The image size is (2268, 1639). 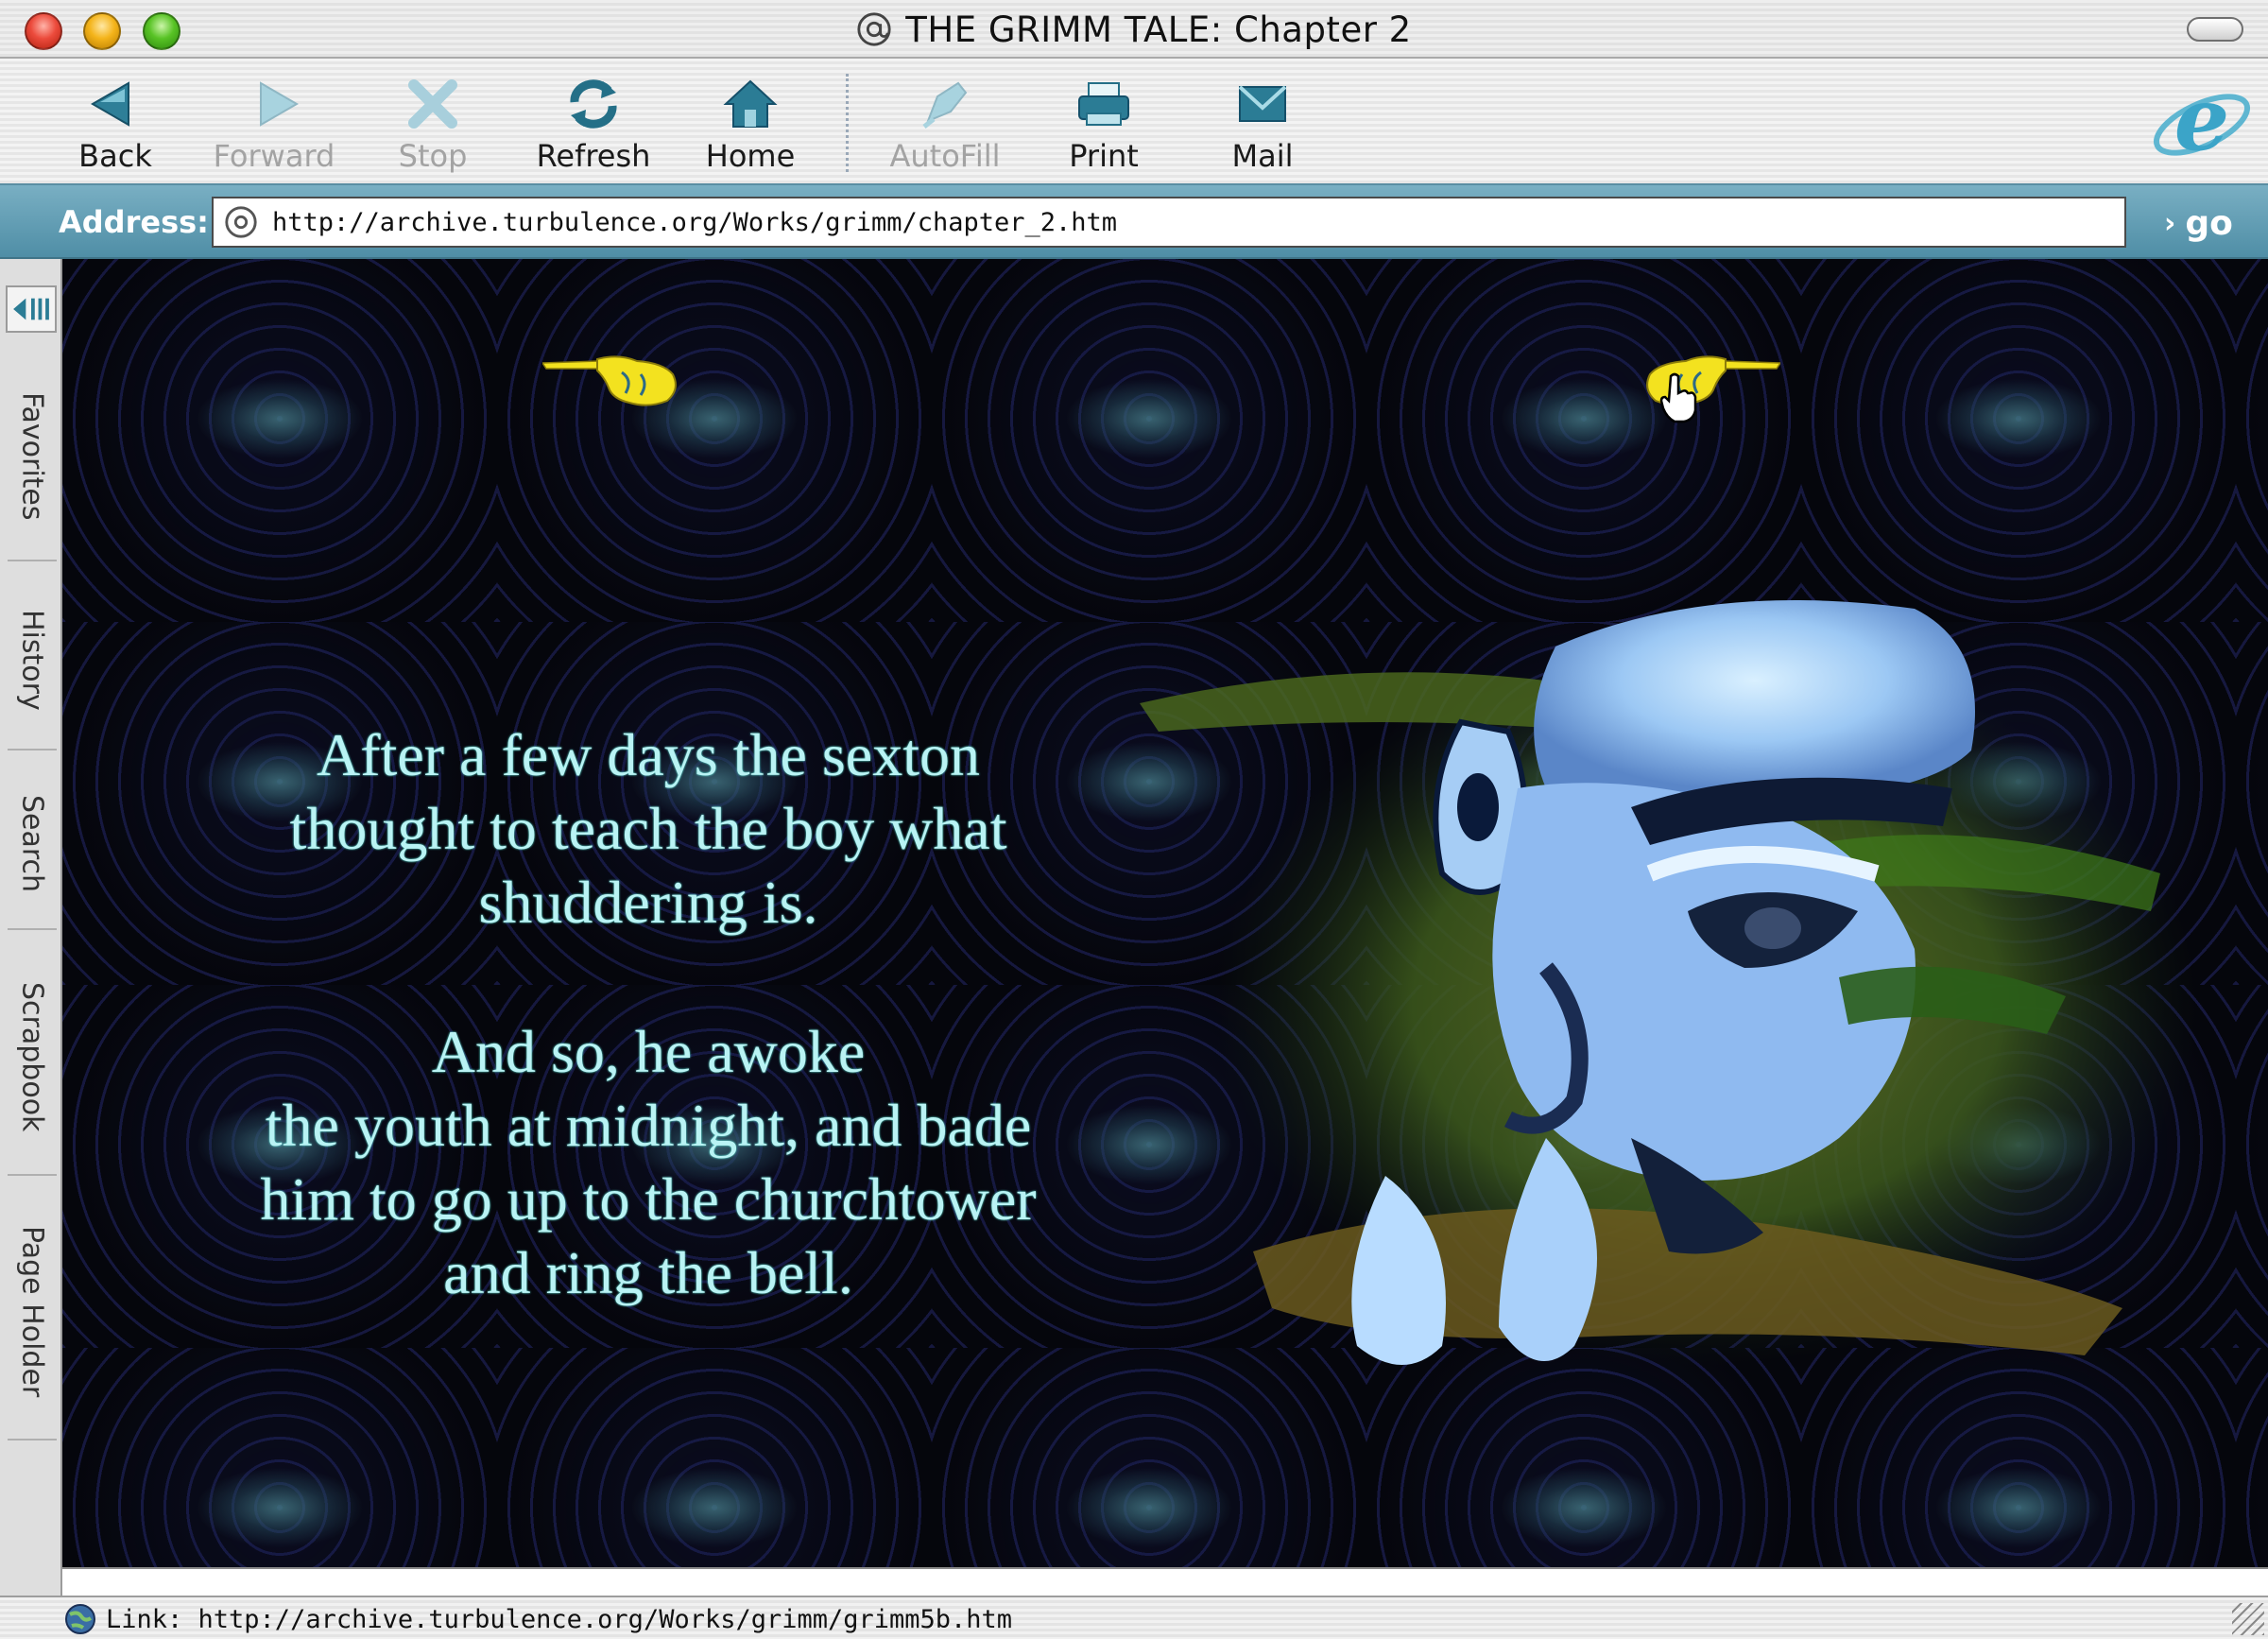 What do you see at coordinates (593, 156) in the screenshot?
I see `refresh-label: Refresh` at bounding box center [593, 156].